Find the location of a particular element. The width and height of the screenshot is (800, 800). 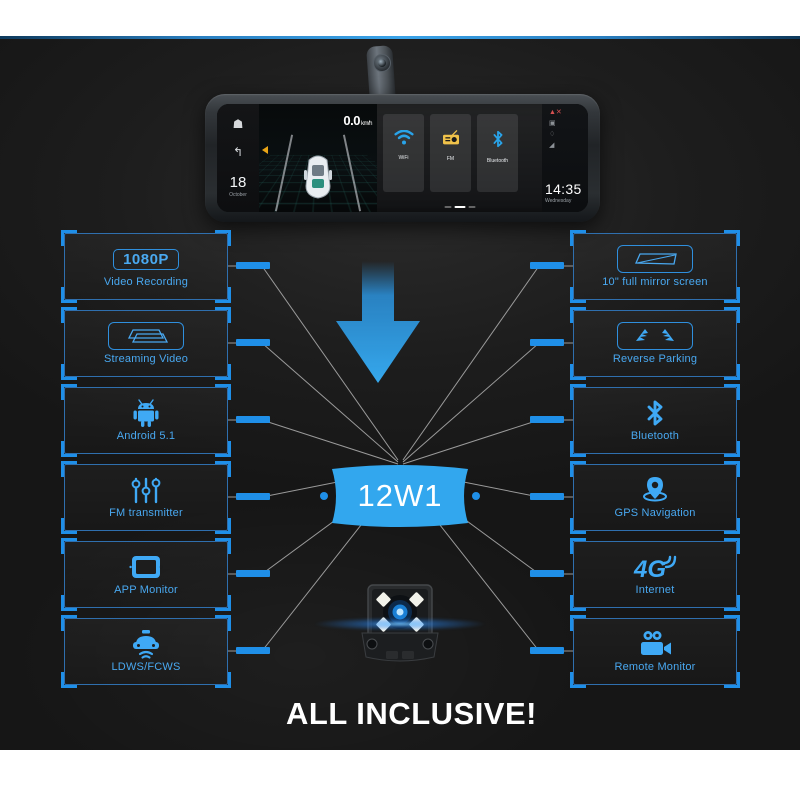

rear-camera-product is located at coordinates (400, 630).